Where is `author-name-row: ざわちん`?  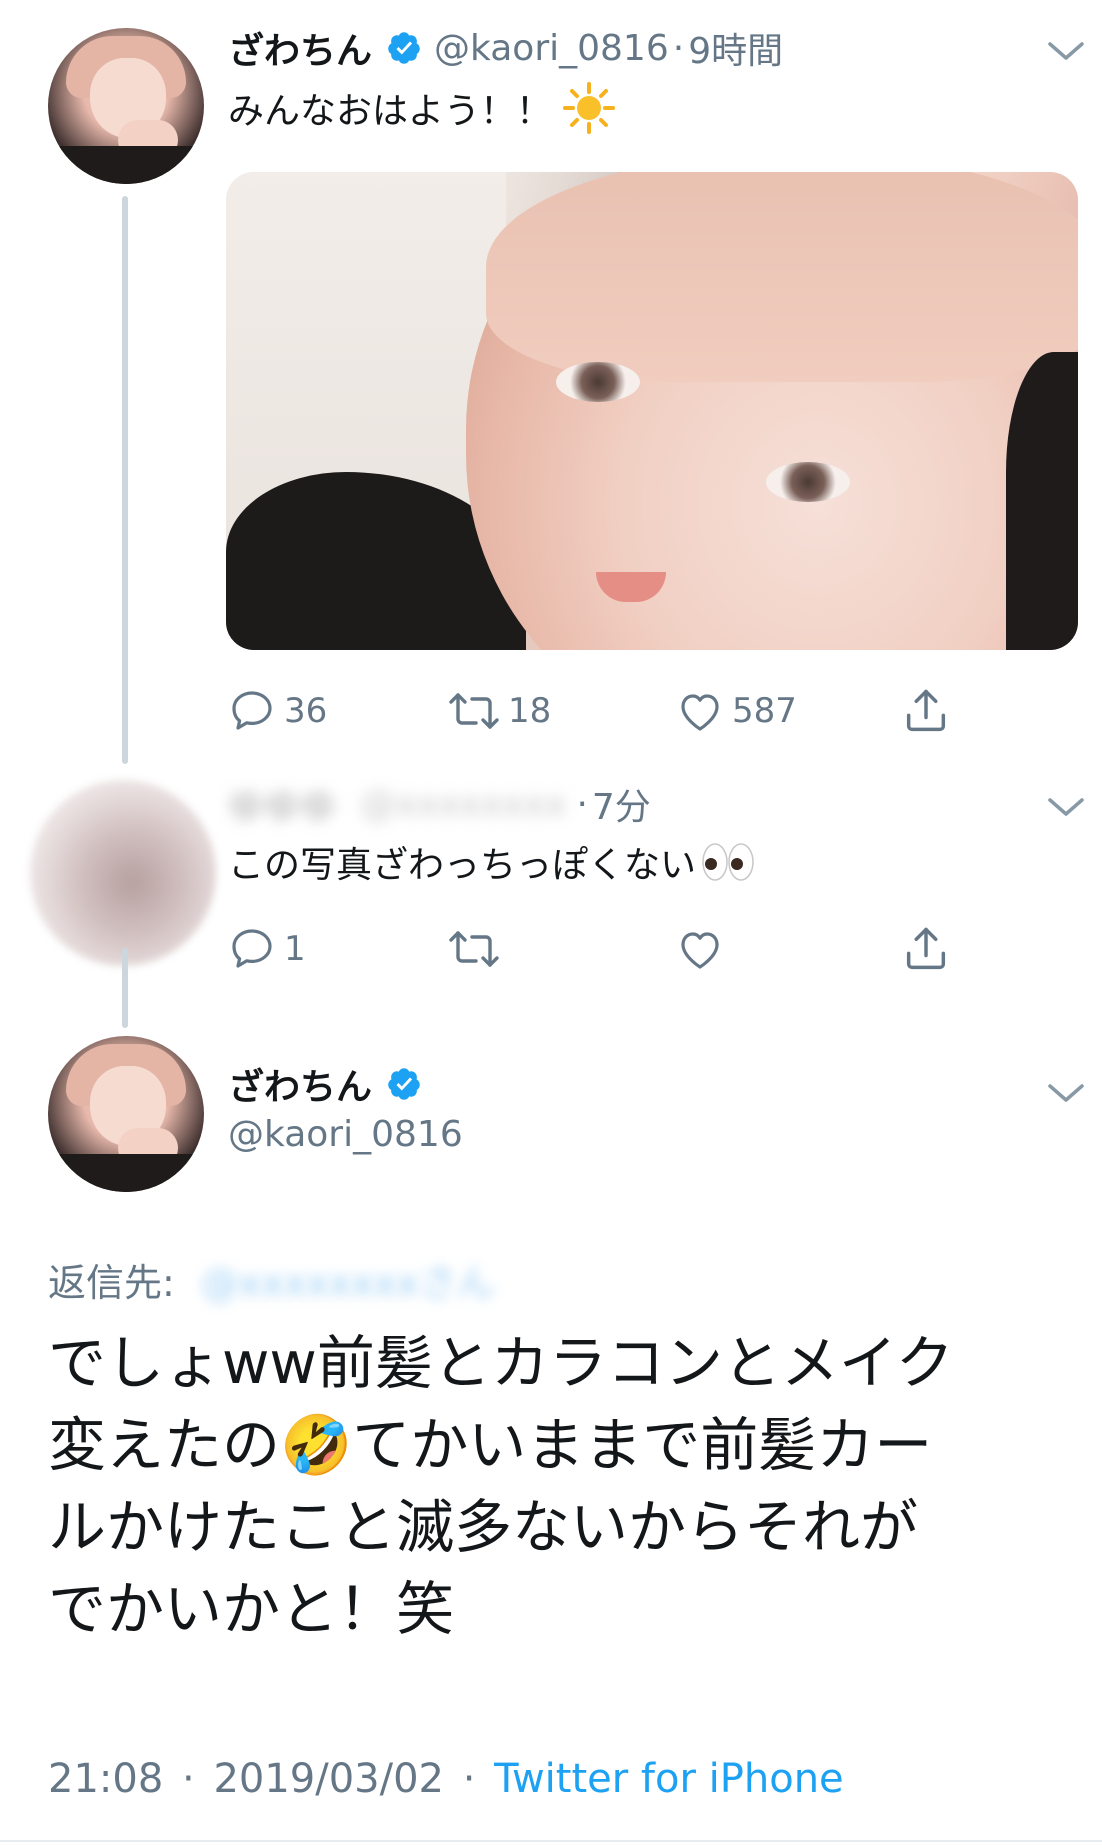
author-name-row: ざわちん is located at coordinates (325, 1084).